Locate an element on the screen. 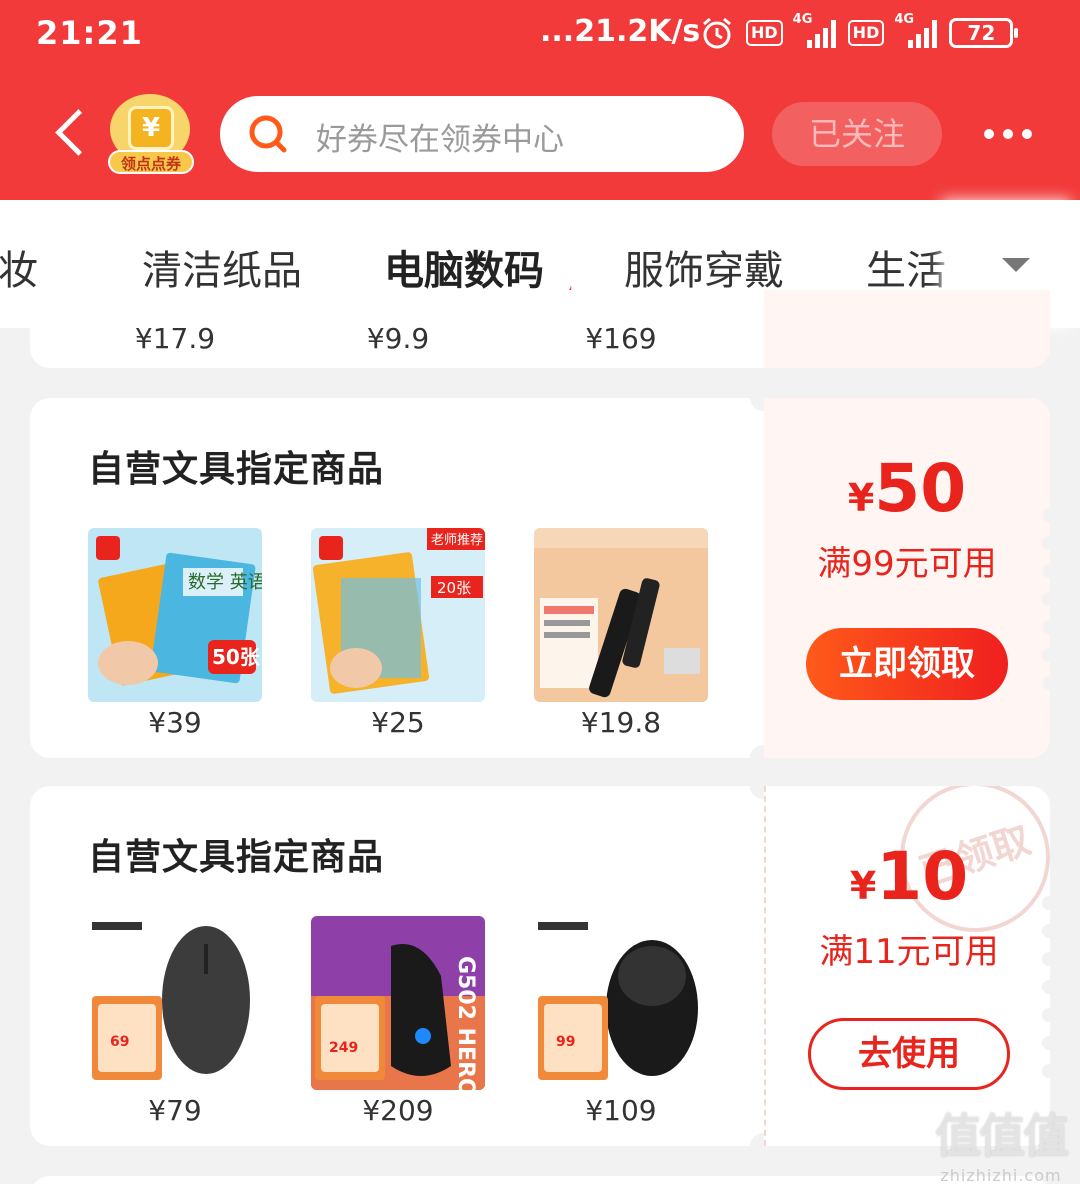 This screenshot has width=1080, height=1184. svg-text: 69 is located at coordinates (119, 1042).